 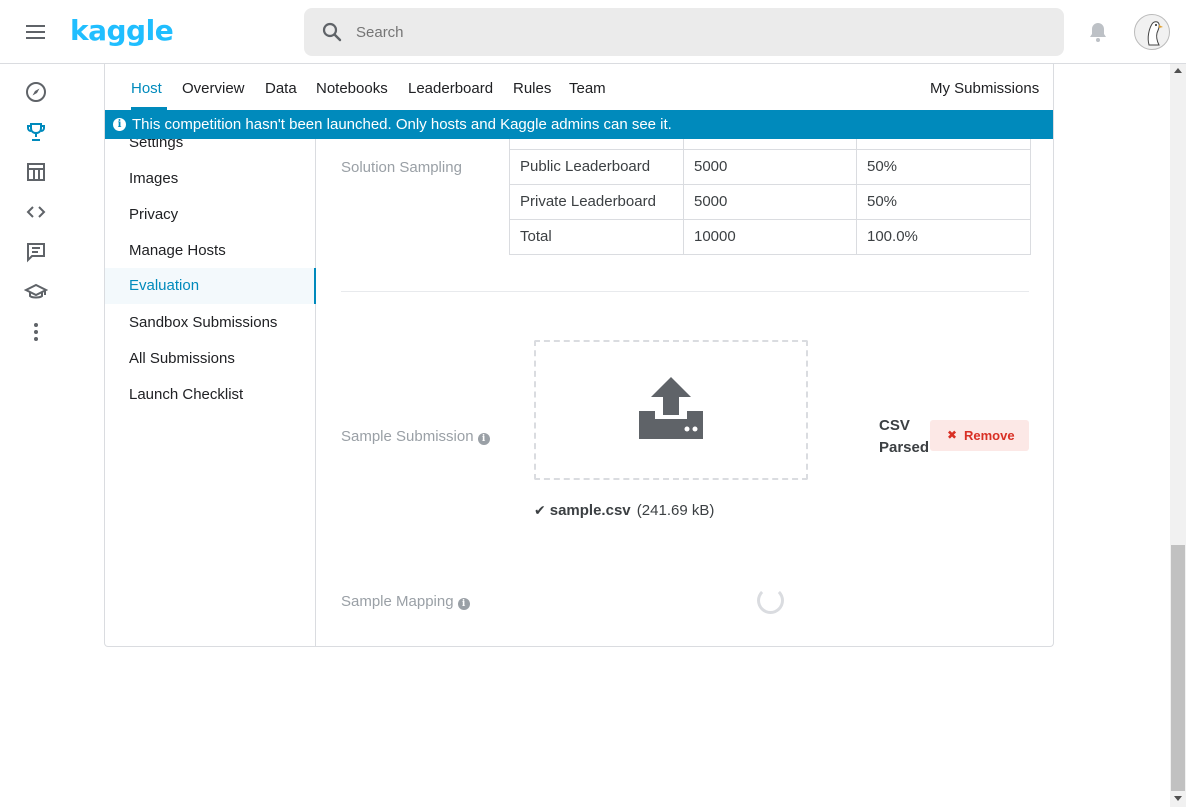 What do you see at coordinates (587, 88) in the screenshot?
I see `tab-team: Team` at bounding box center [587, 88].